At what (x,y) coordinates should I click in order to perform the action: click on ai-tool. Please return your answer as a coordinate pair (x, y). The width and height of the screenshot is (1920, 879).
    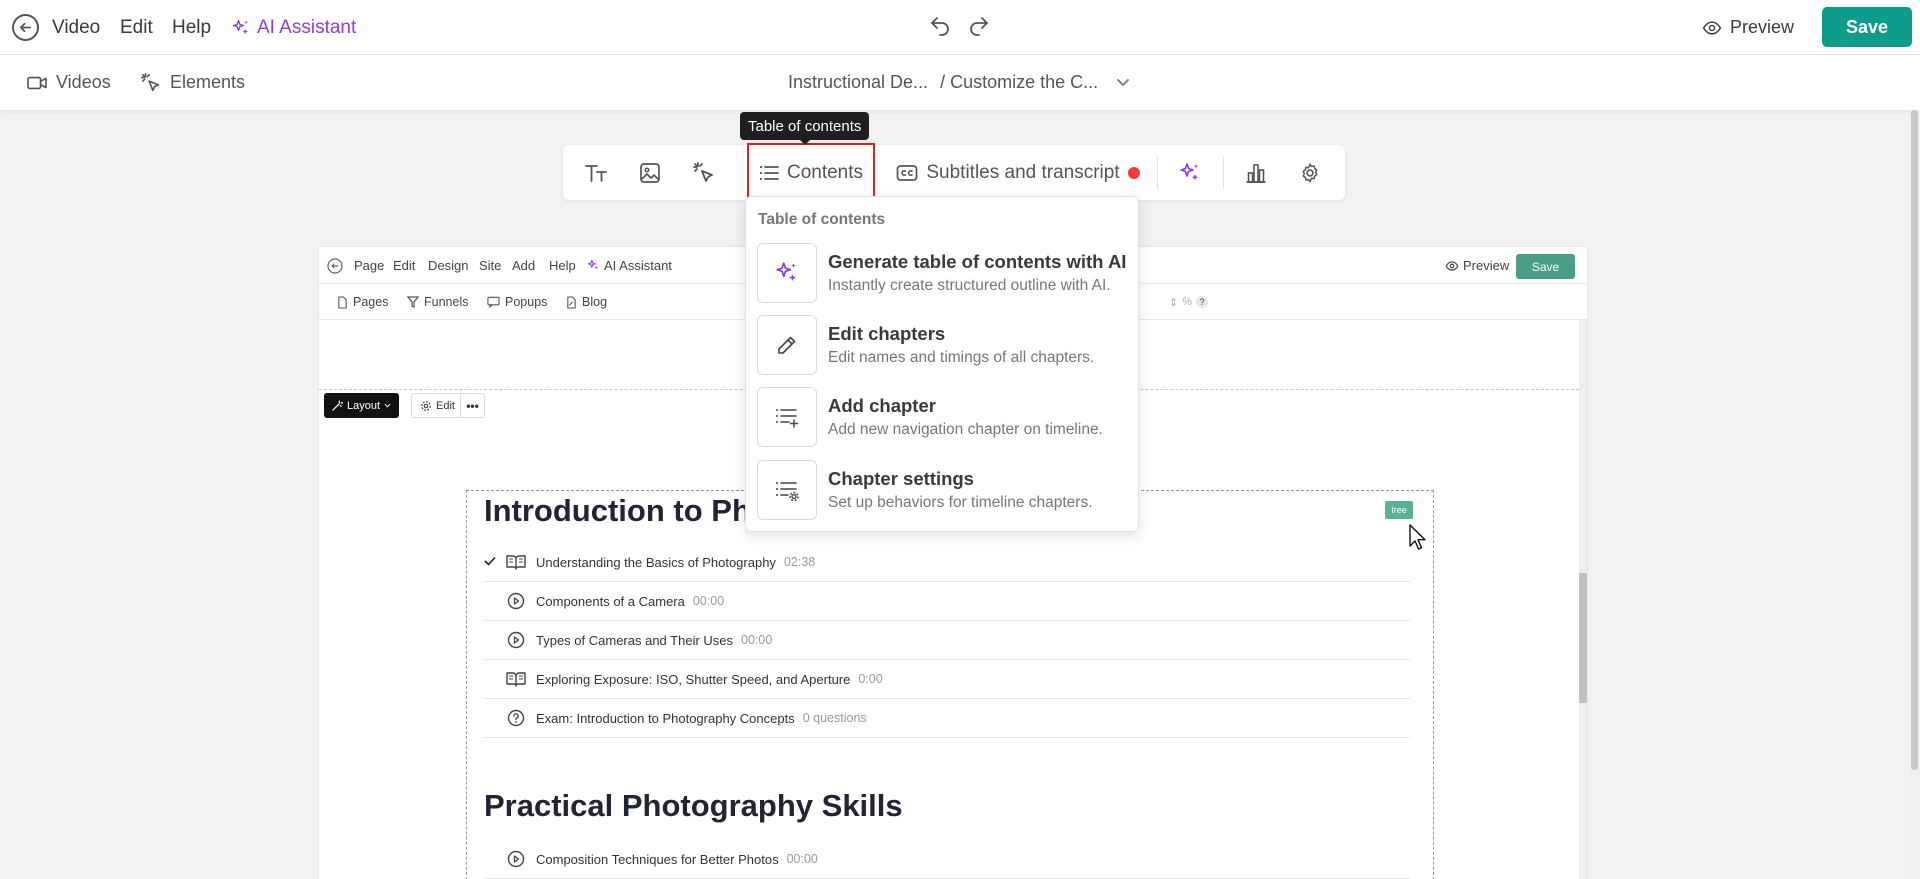
    Looking at the image, I should click on (1190, 172).